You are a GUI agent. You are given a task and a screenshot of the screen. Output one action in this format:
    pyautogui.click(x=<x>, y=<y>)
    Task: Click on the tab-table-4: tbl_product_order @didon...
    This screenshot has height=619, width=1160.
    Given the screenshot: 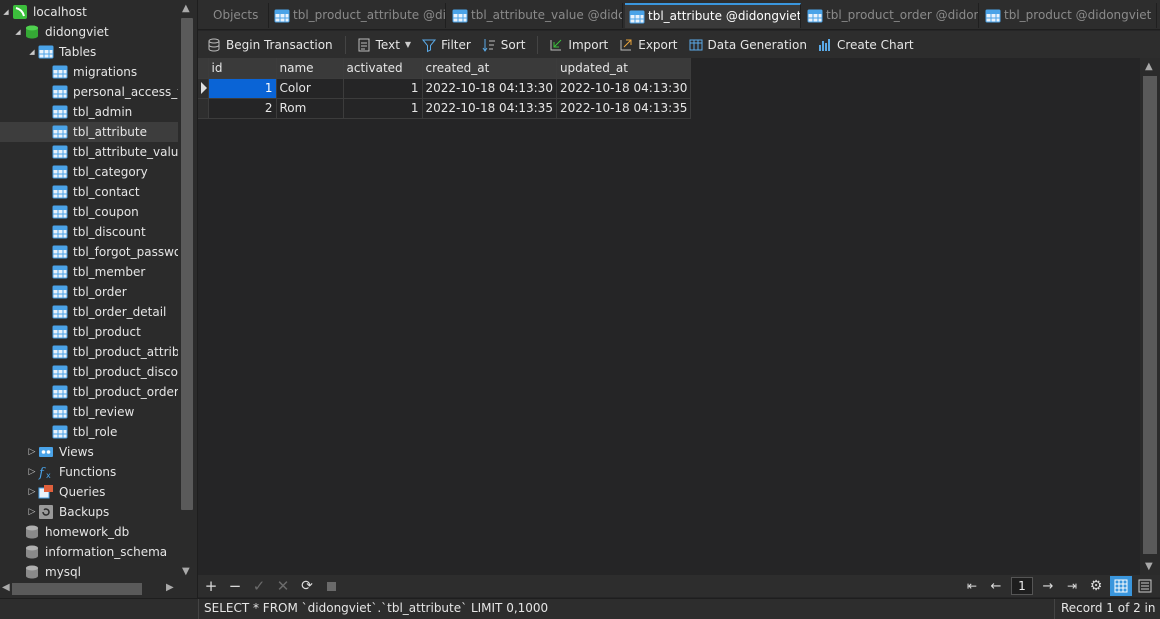 What is the action you would take?
    pyautogui.click(x=891, y=15)
    